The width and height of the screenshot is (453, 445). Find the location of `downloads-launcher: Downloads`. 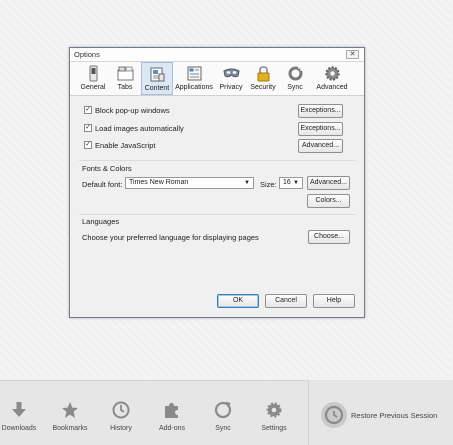

downloads-launcher: Downloads is located at coordinates (20, 416).